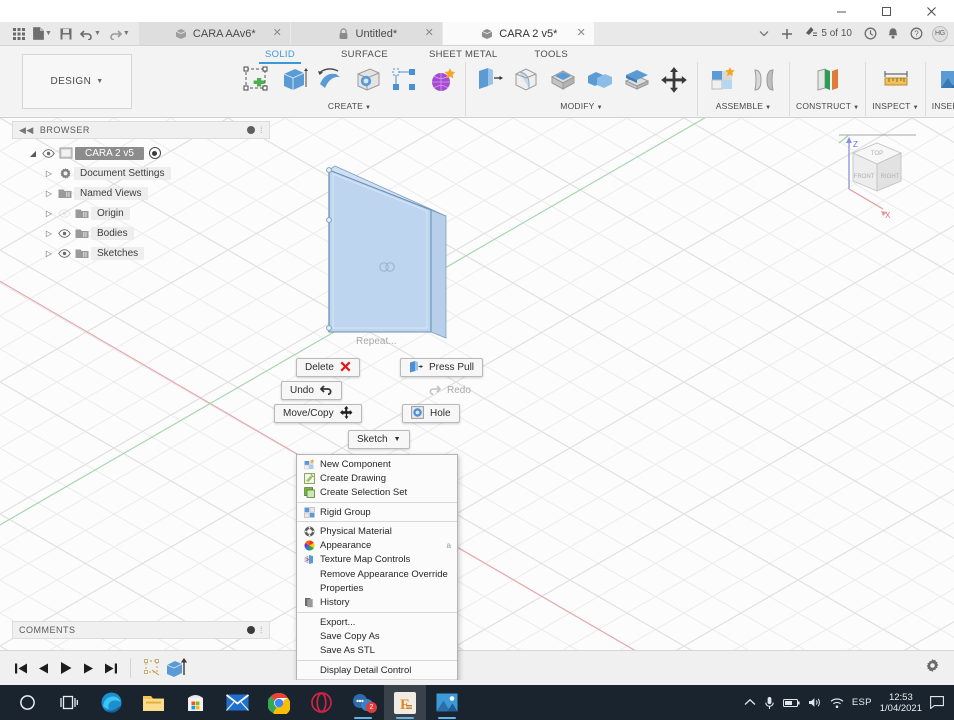 This screenshot has width=954, height=720. I want to click on panel-modify-label: MODIFY ▼, so click(581, 106).